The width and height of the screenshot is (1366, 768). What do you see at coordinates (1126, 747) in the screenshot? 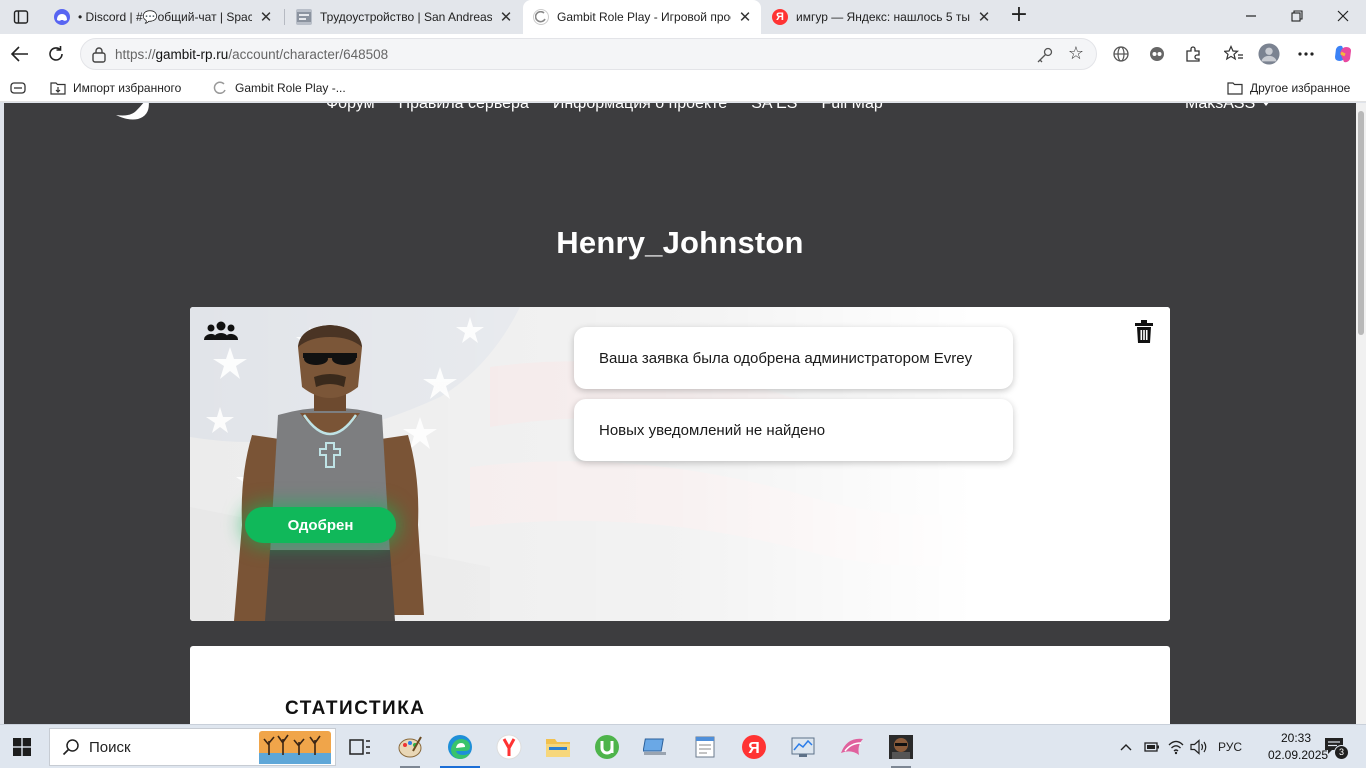
I see `show-hidden-icons-button` at bounding box center [1126, 747].